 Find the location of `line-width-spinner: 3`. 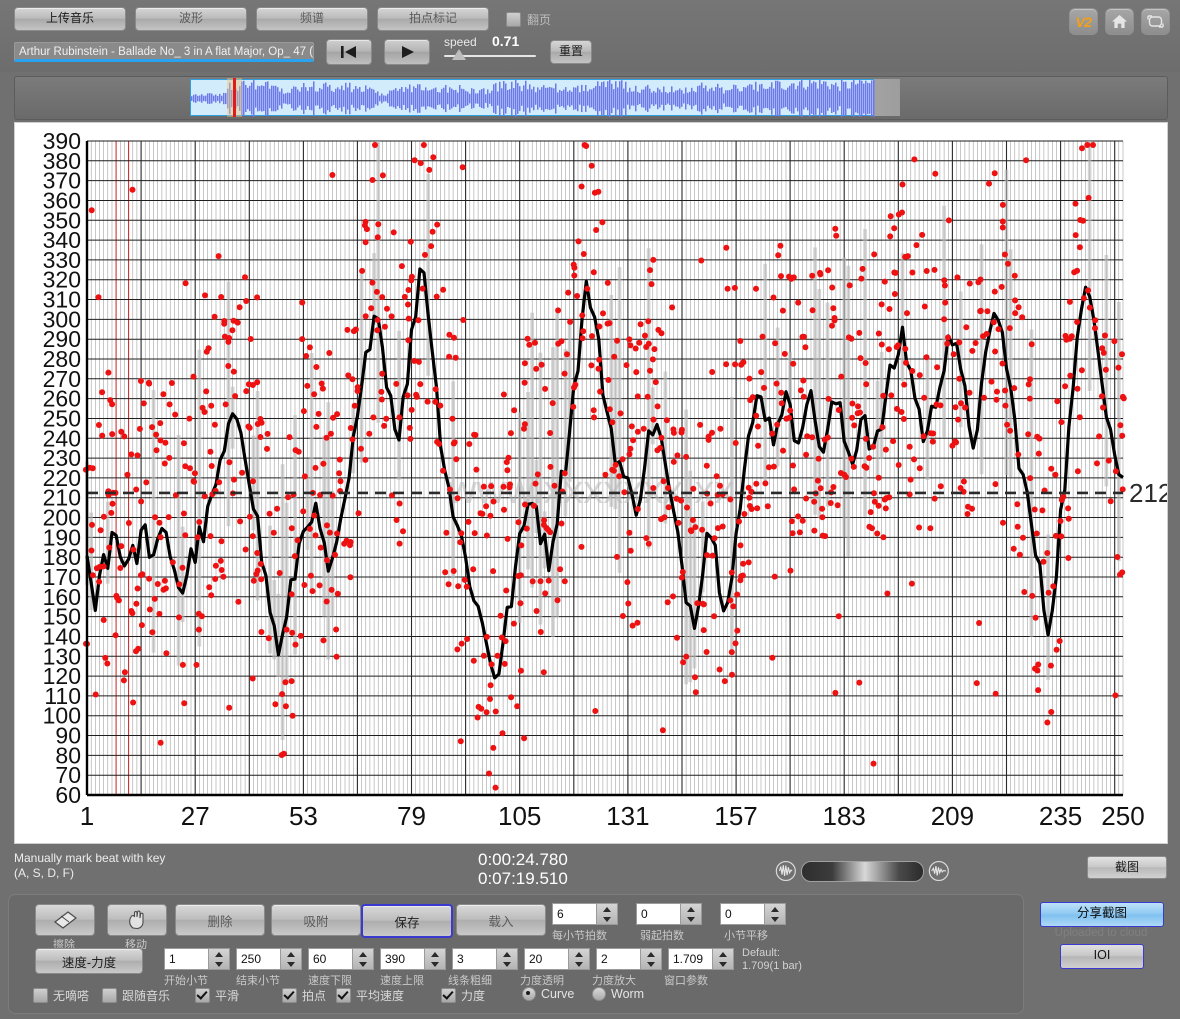

line-width-spinner: 3 is located at coordinates (485, 959).